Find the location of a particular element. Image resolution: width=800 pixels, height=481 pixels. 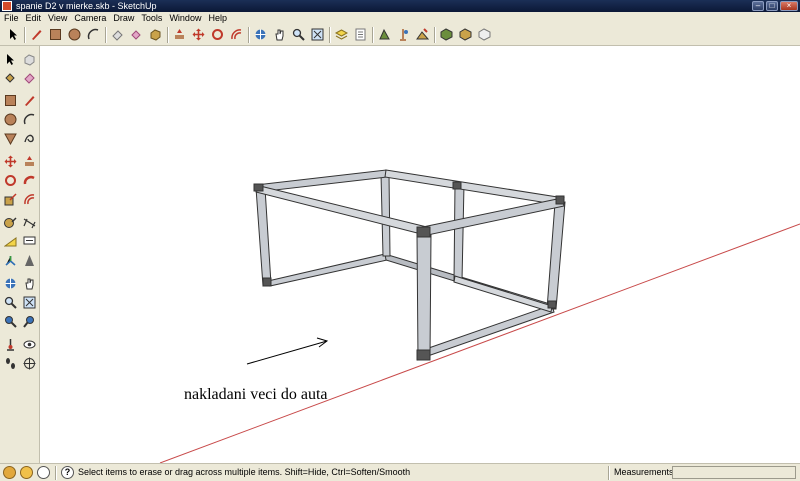

main-toolbar is located at coordinates (400, 35).